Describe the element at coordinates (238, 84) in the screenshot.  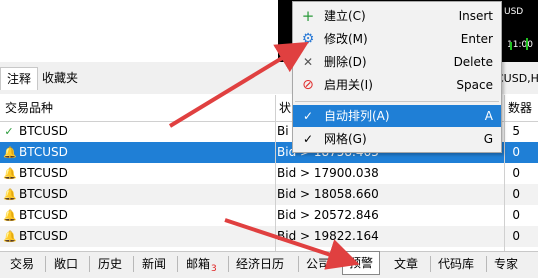
I see `arrow-to-modify` at that location.